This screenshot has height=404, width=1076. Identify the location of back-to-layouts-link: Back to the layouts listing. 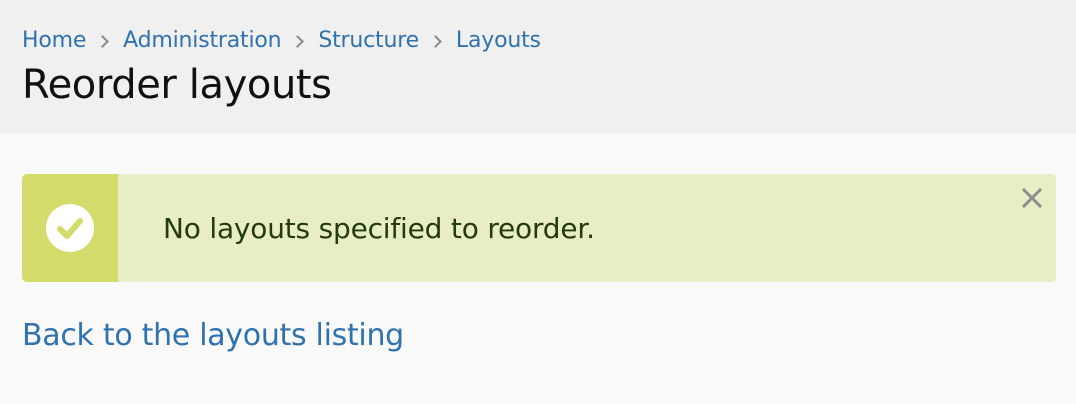
(213, 335).